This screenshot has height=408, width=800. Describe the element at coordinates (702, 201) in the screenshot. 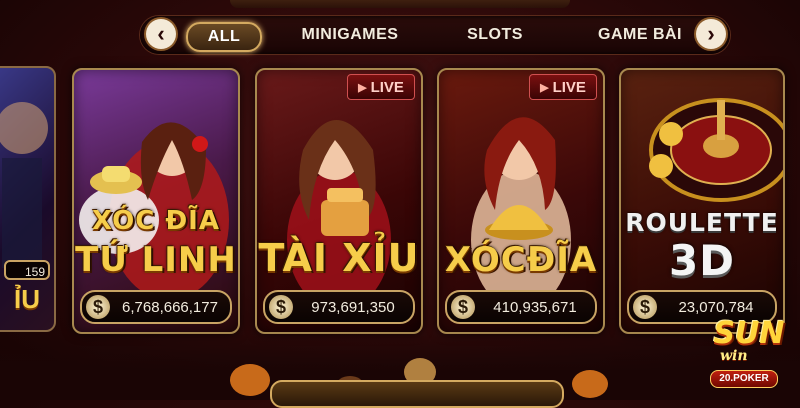

I see `game-card-roulette-3d: ROULETTE 3D $ 23,070,784` at that location.